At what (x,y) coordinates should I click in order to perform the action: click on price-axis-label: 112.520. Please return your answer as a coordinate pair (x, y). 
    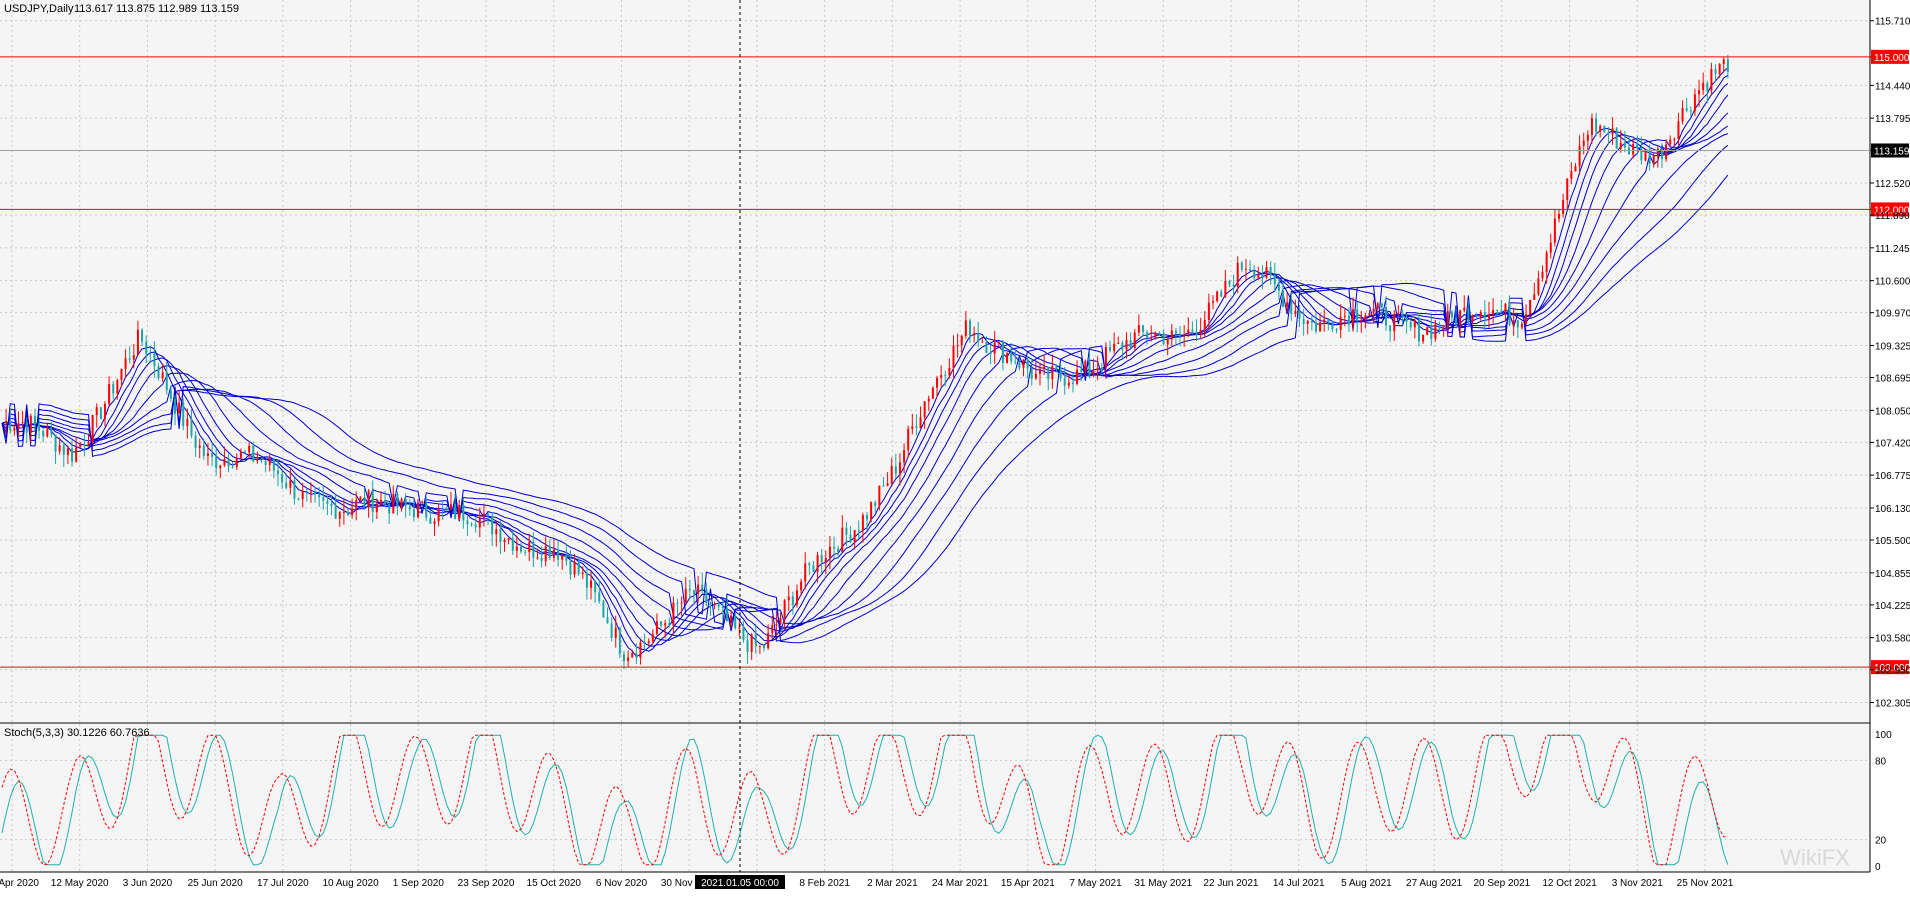
    Looking at the image, I should click on (1892, 184).